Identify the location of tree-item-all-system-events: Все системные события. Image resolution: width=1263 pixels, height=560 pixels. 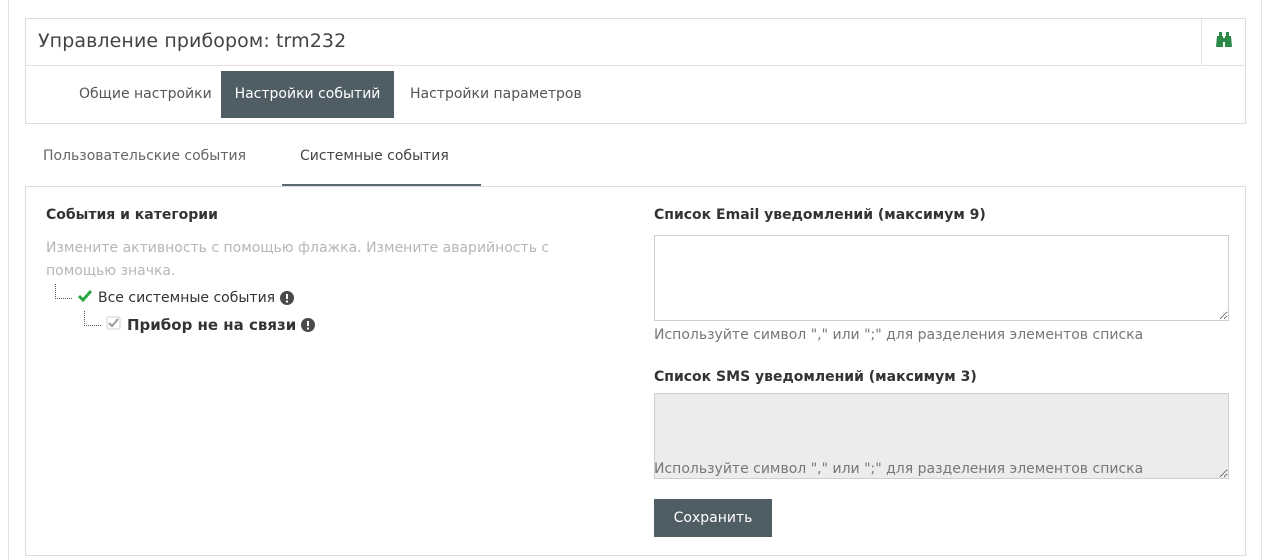
(186, 298).